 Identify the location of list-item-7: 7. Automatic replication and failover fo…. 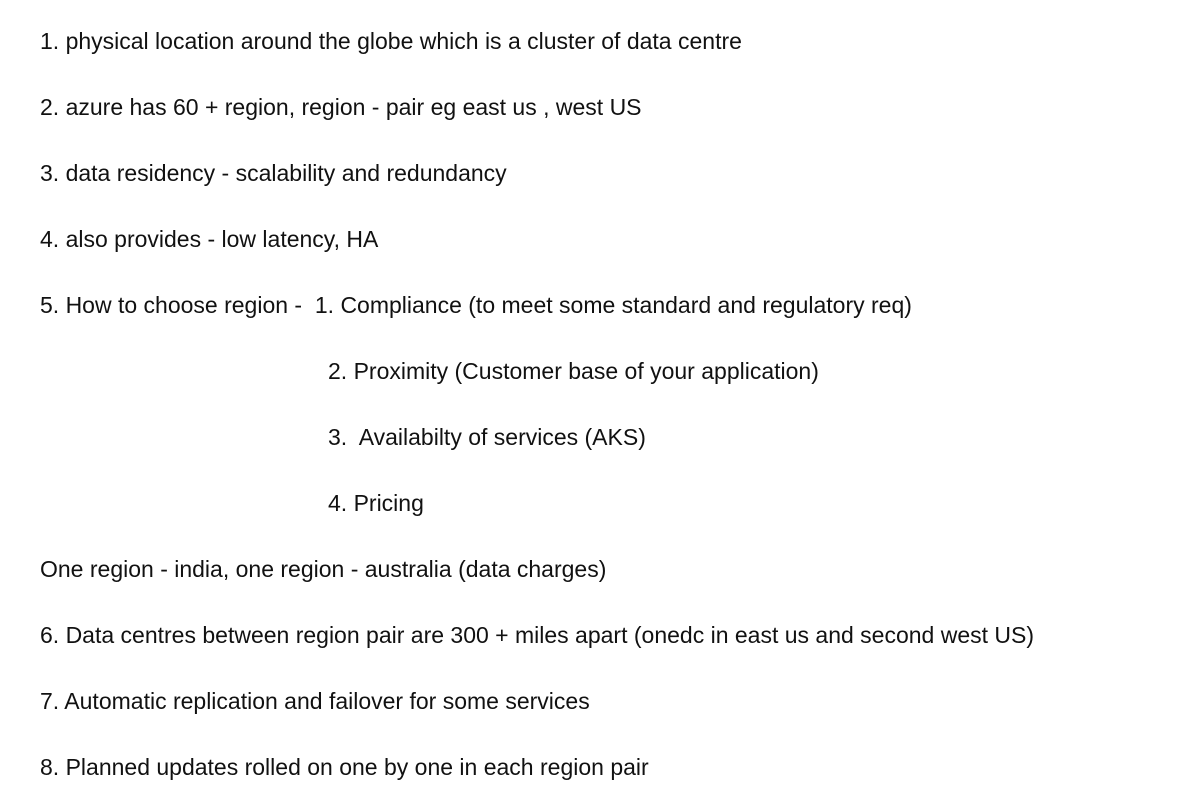
(315, 701).